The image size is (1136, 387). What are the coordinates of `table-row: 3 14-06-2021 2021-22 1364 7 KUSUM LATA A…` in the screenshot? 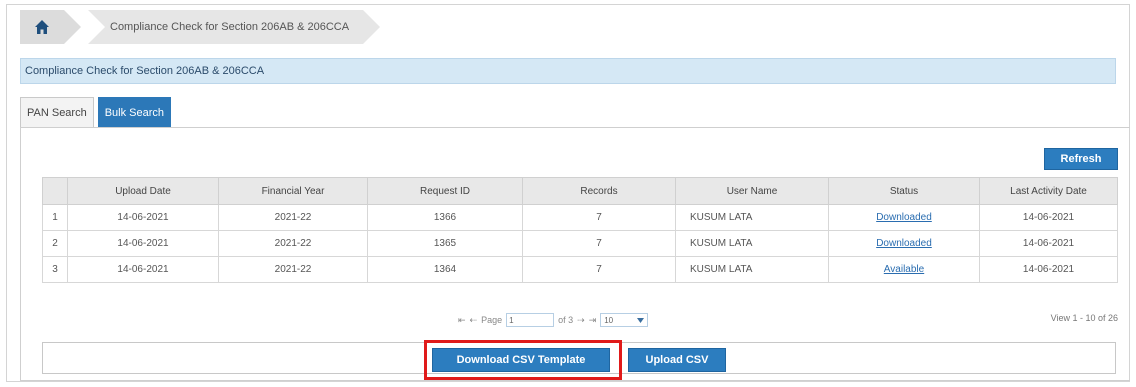 It's located at (580, 269).